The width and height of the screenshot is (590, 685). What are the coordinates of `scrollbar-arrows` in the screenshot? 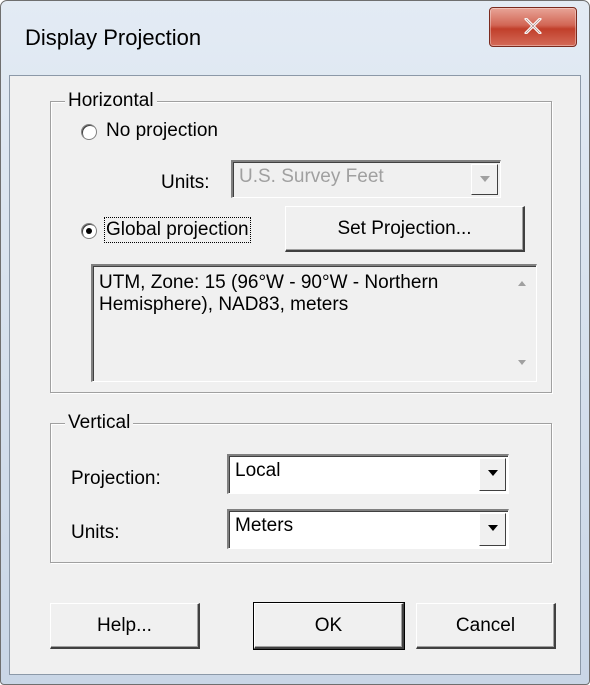 It's located at (522, 323).